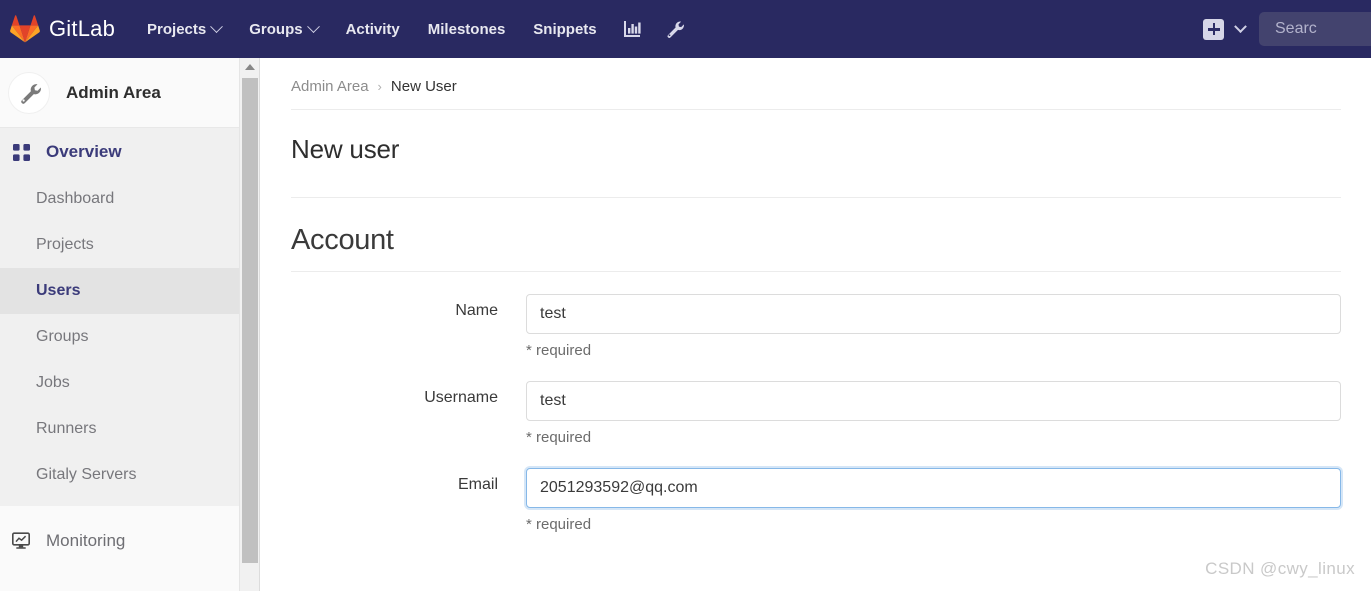  What do you see at coordinates (933, 401) in the screenshot?
I see `username-field` at bounding box center [933, 401].